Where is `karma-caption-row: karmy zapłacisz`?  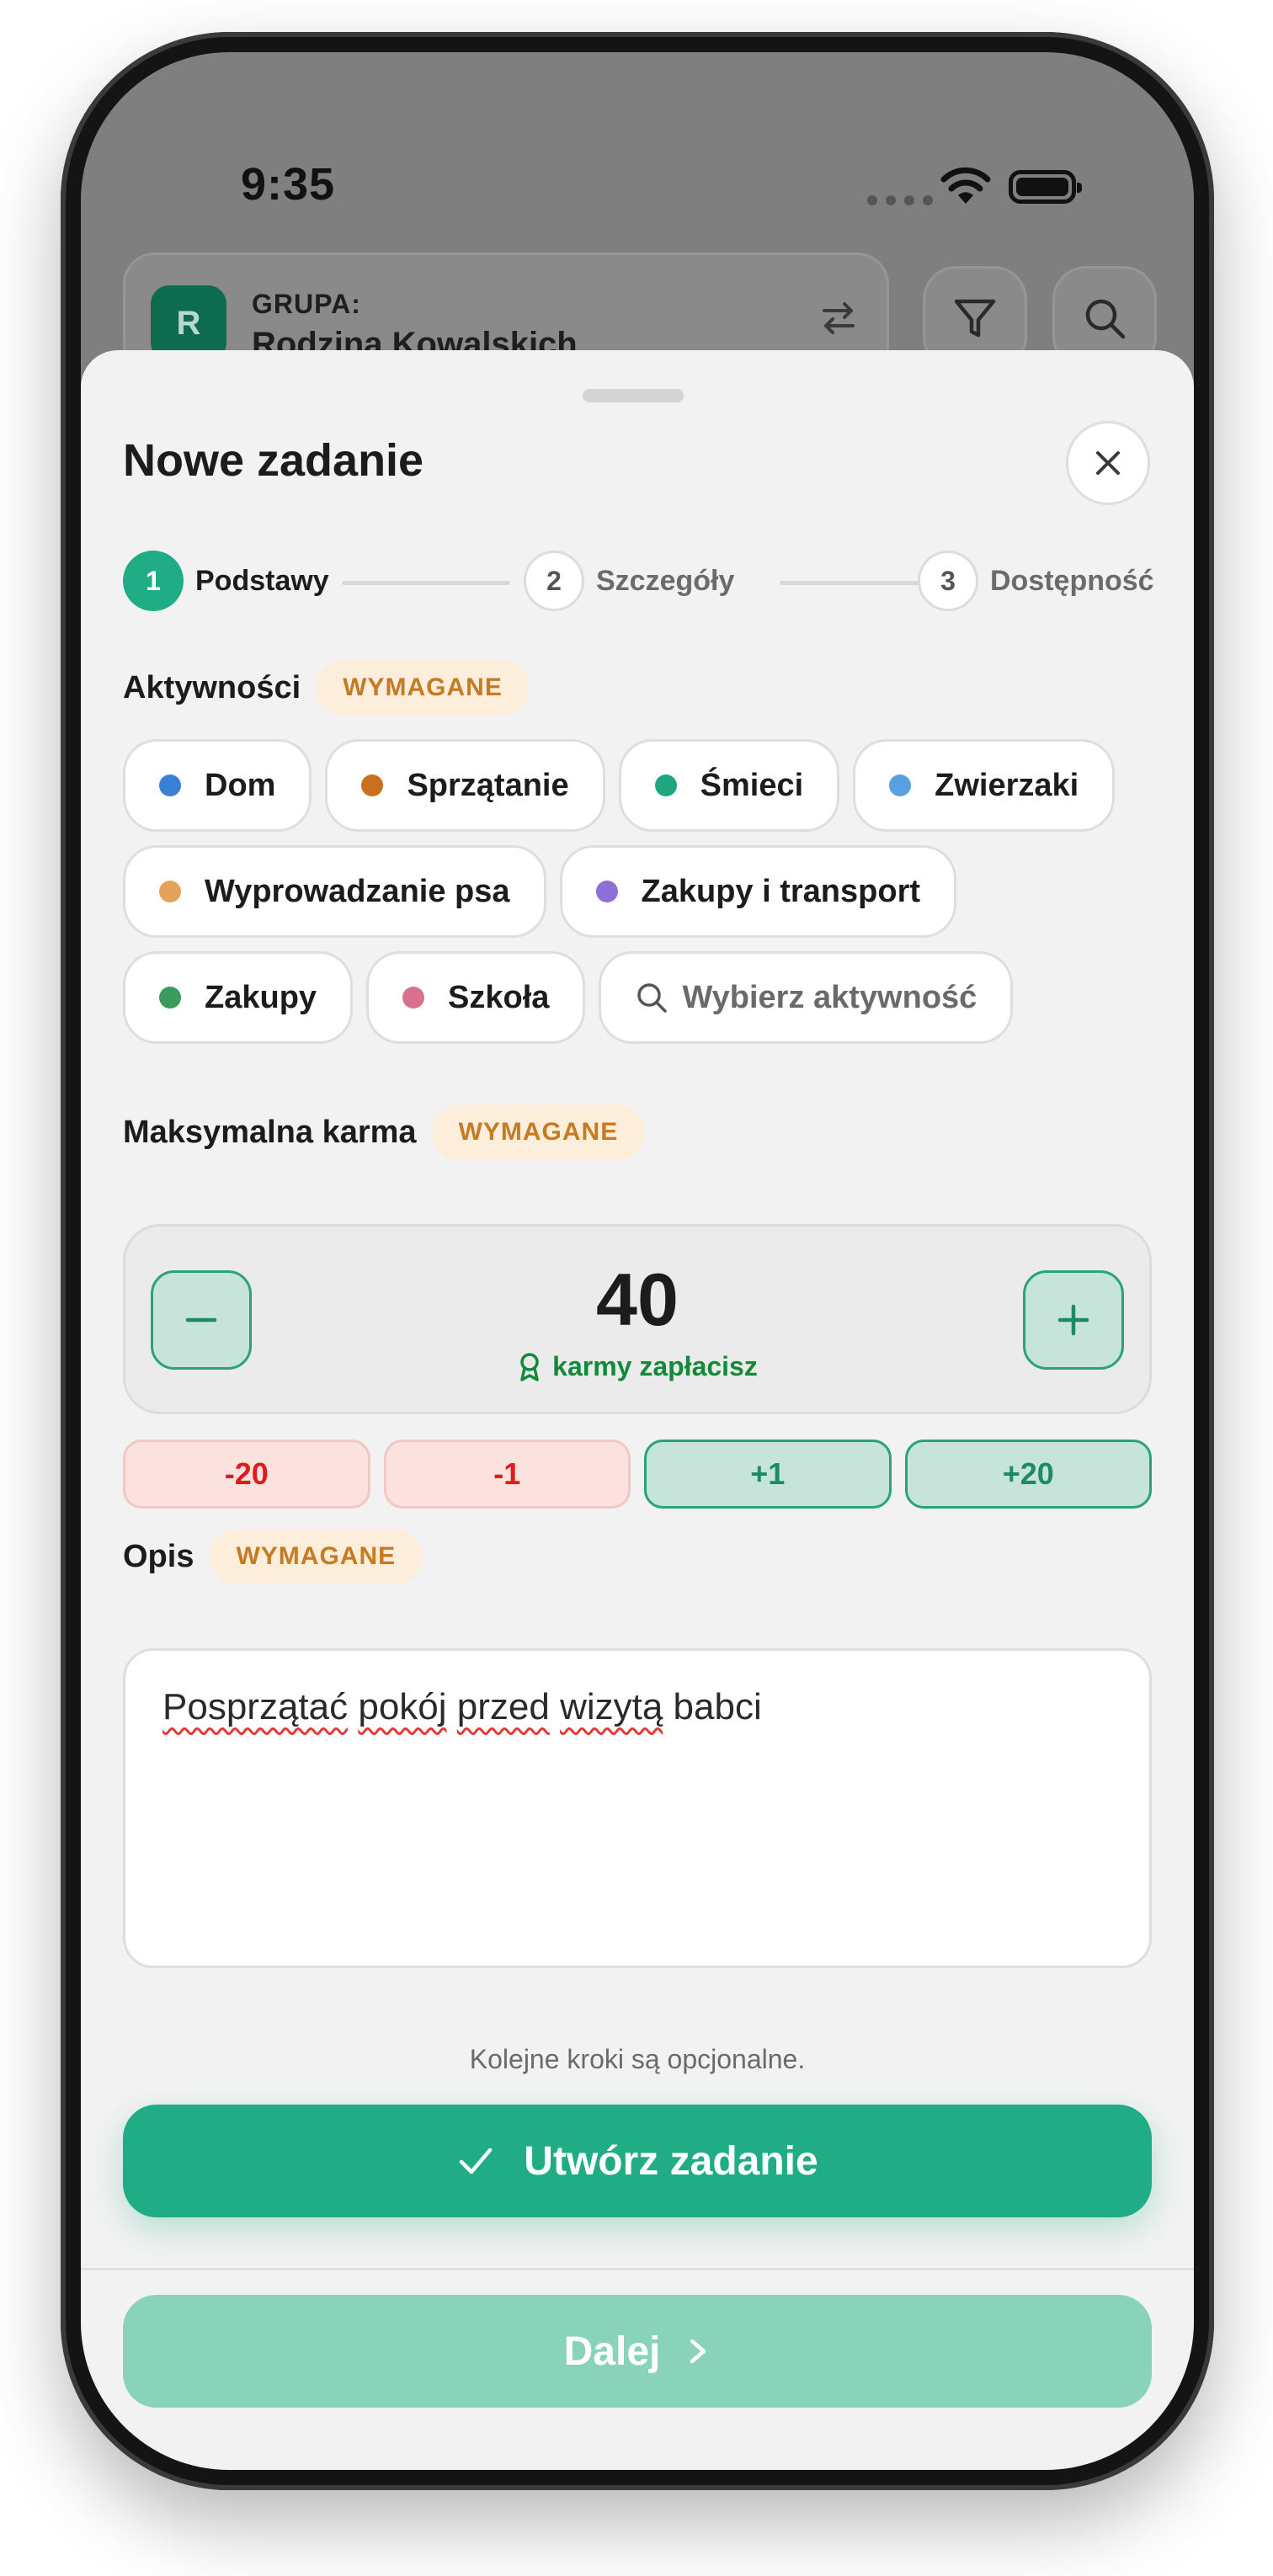 karma-caption-row: karmy zapłacisz is located at coordinates (637, 1366).